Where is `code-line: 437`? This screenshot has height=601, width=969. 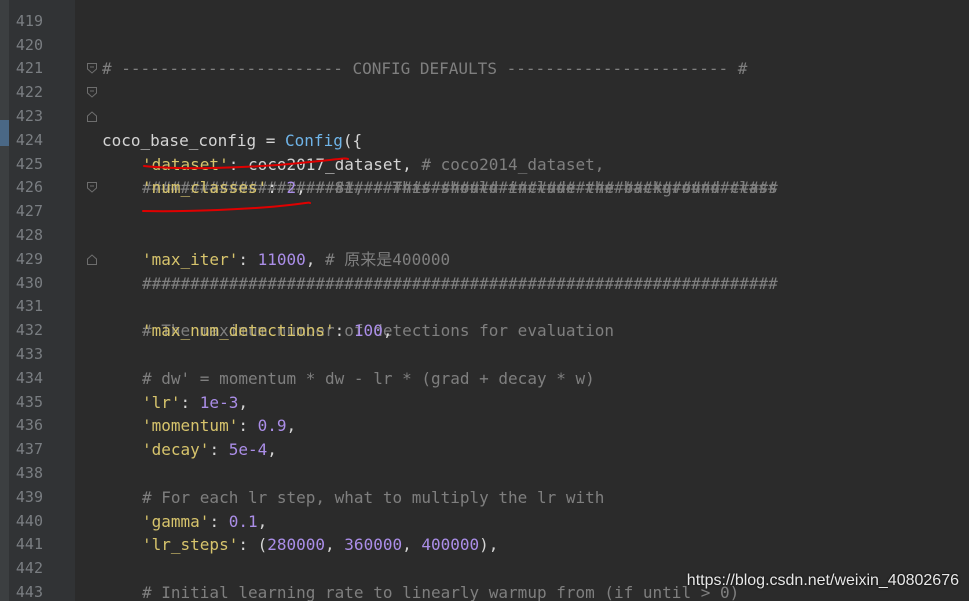 code-line: 437 is located at coordinates (484, 436).